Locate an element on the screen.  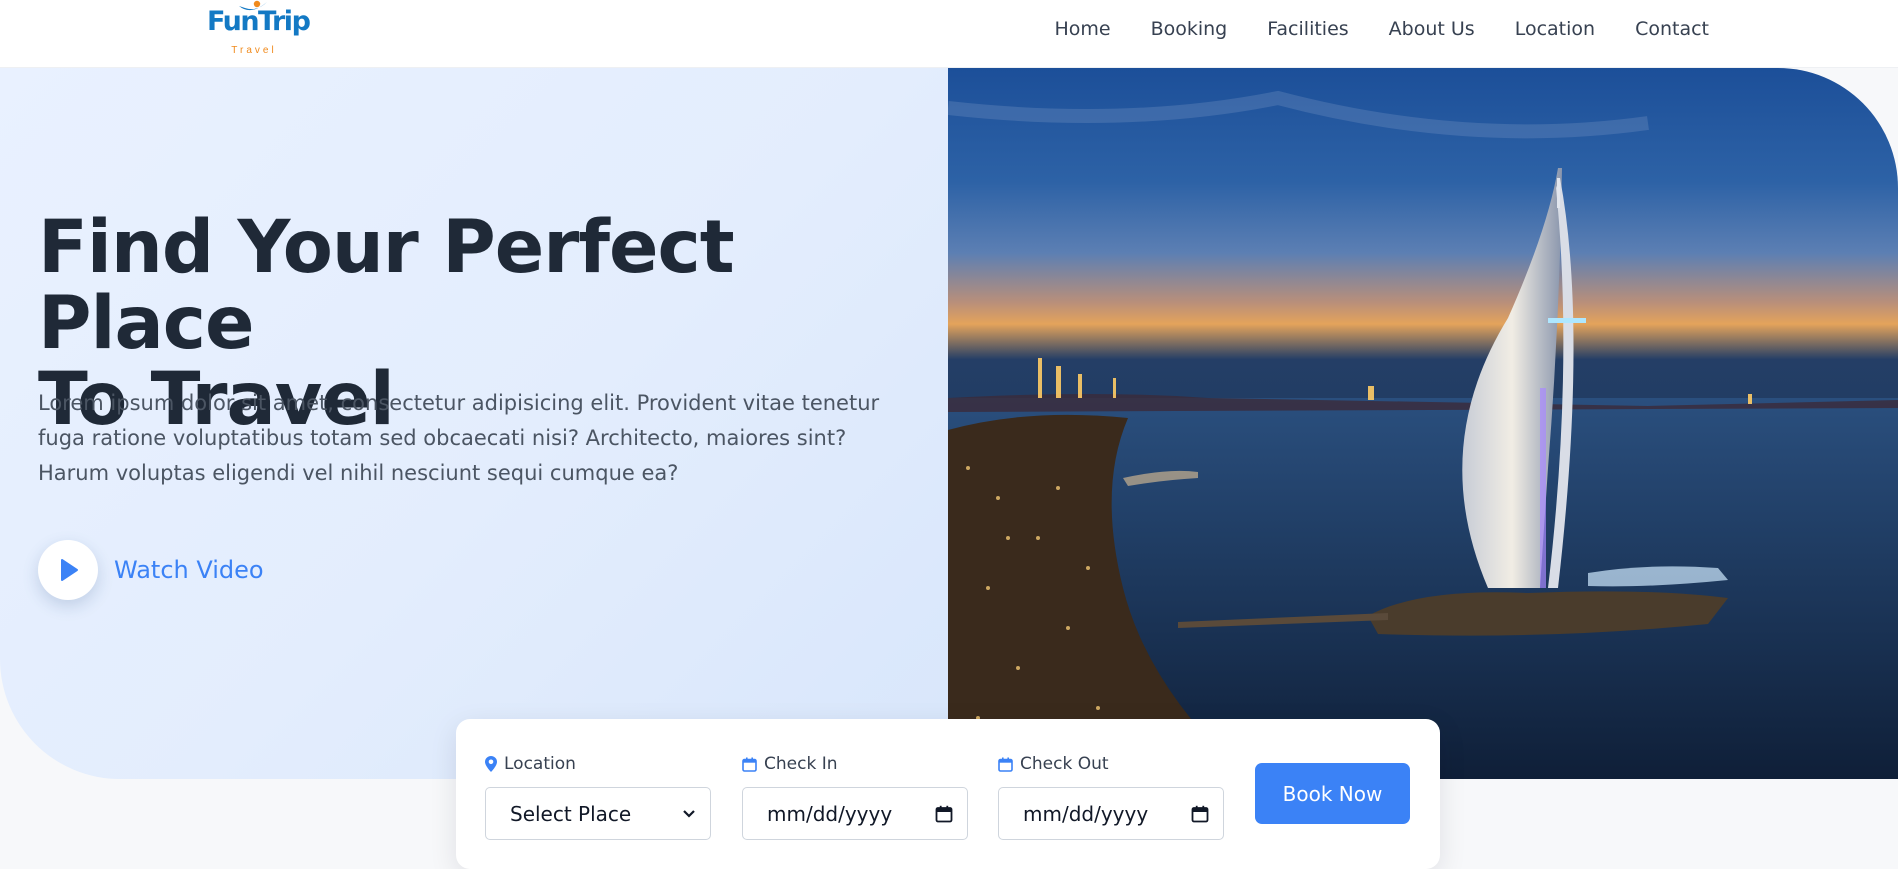
nav-link-booking: Booking is located at coordinates (1189, 29).